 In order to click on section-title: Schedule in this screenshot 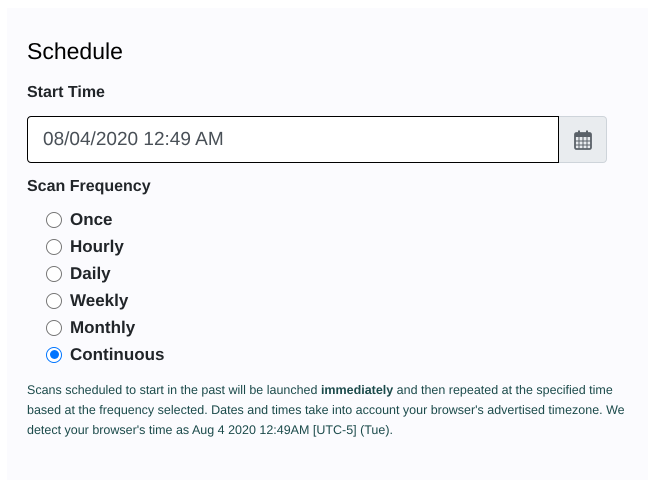, I will do `click(75, 51)`.